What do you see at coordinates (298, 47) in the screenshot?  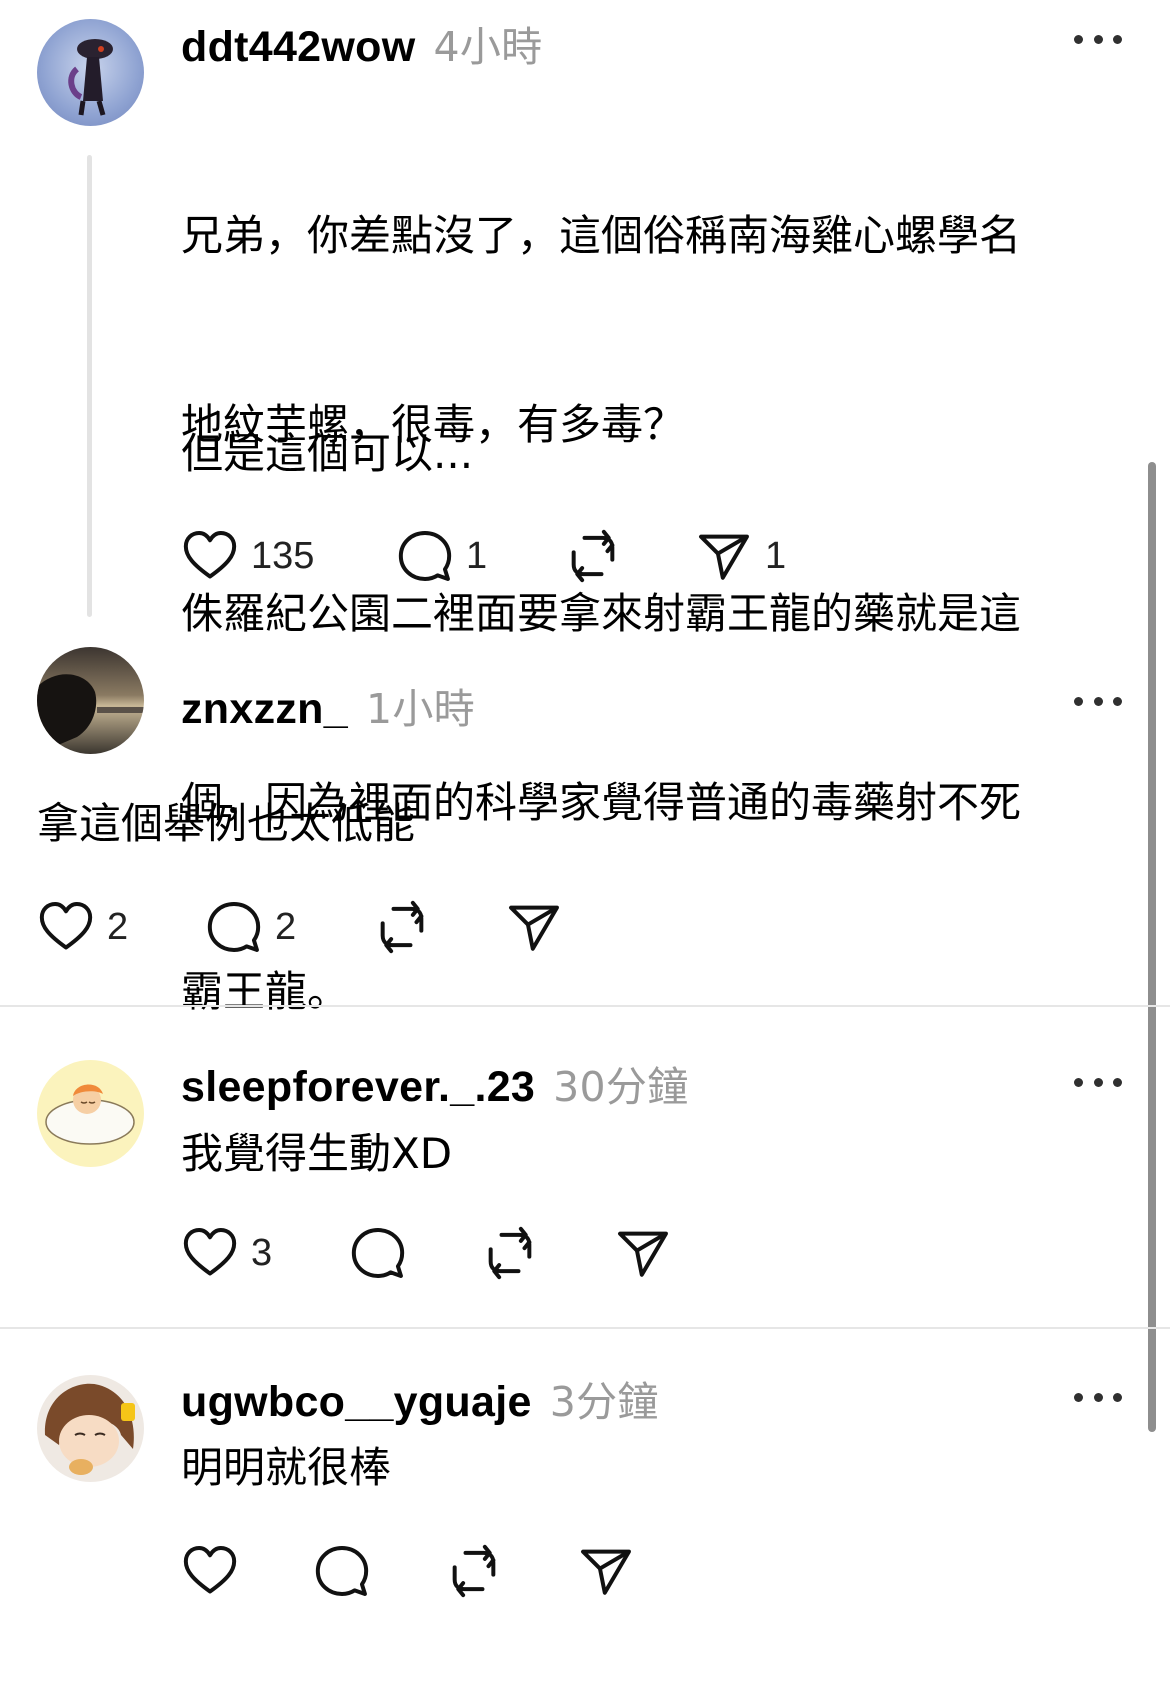 I see `username-text: ddt442wow` at bounding box center [298, 47].